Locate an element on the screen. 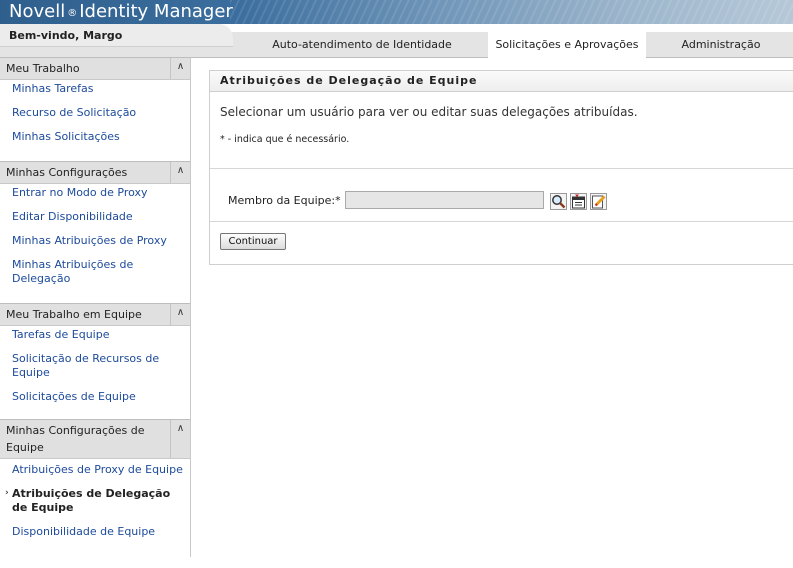 This screenshot has width=793, height=568. sidebar-group-header: Meu Trabalho em Equipe ∧ is located at coordinates (95, 314).